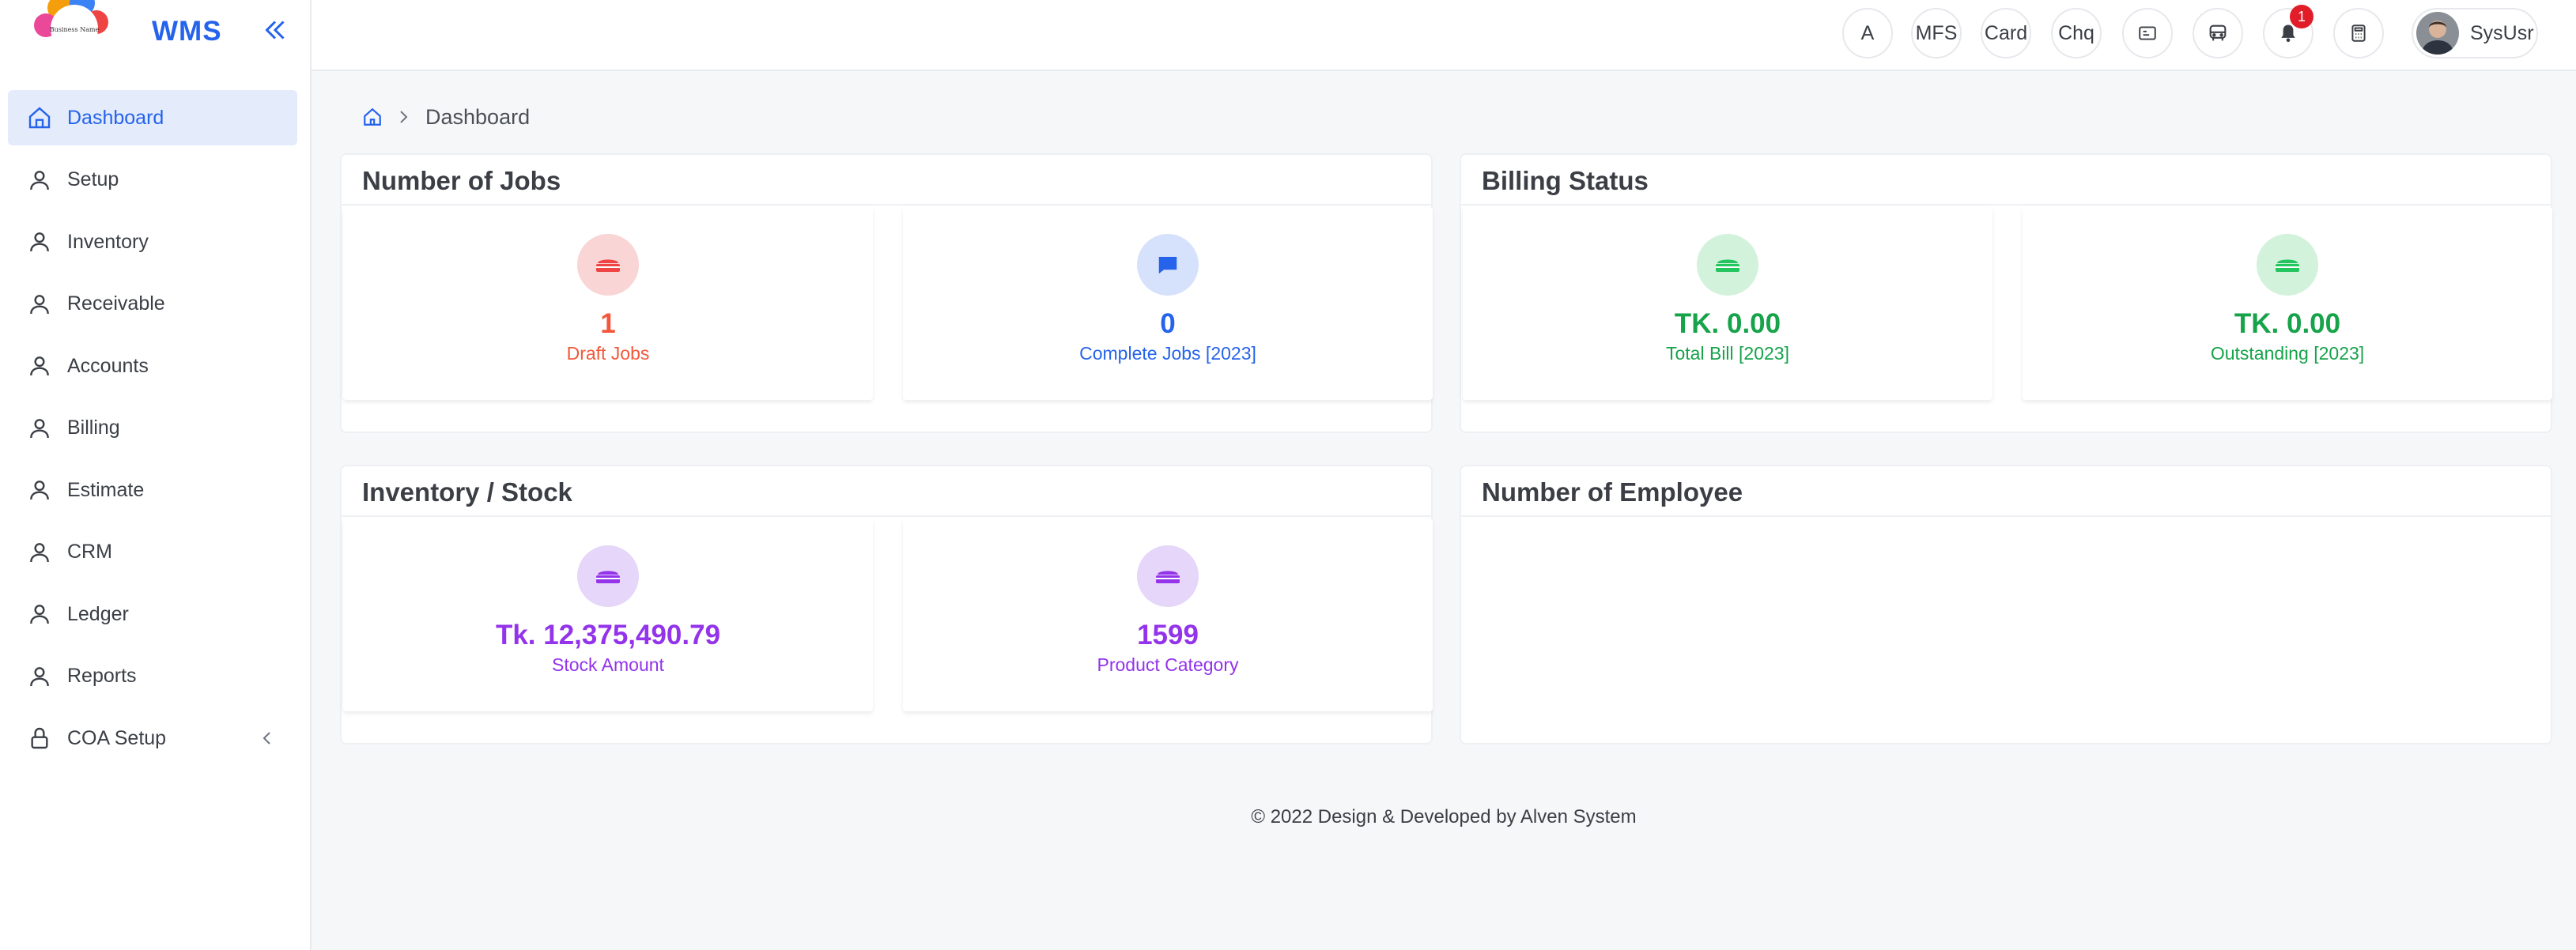 The width and height of the screenshot is (2576, 950). I want to click on stat-label: Total Bill [2023], so click(1727, 353).